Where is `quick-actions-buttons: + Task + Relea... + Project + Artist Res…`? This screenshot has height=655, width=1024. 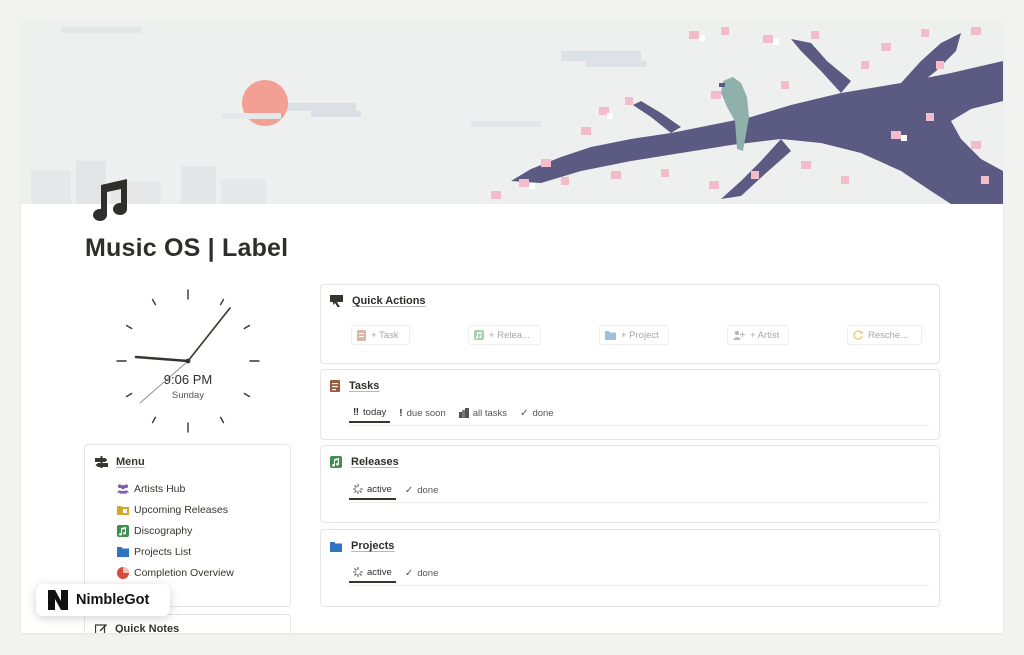
quick-actions-buttons: + Task + Relea... + Project + Artist Res… is located at coordinates (636, 335).